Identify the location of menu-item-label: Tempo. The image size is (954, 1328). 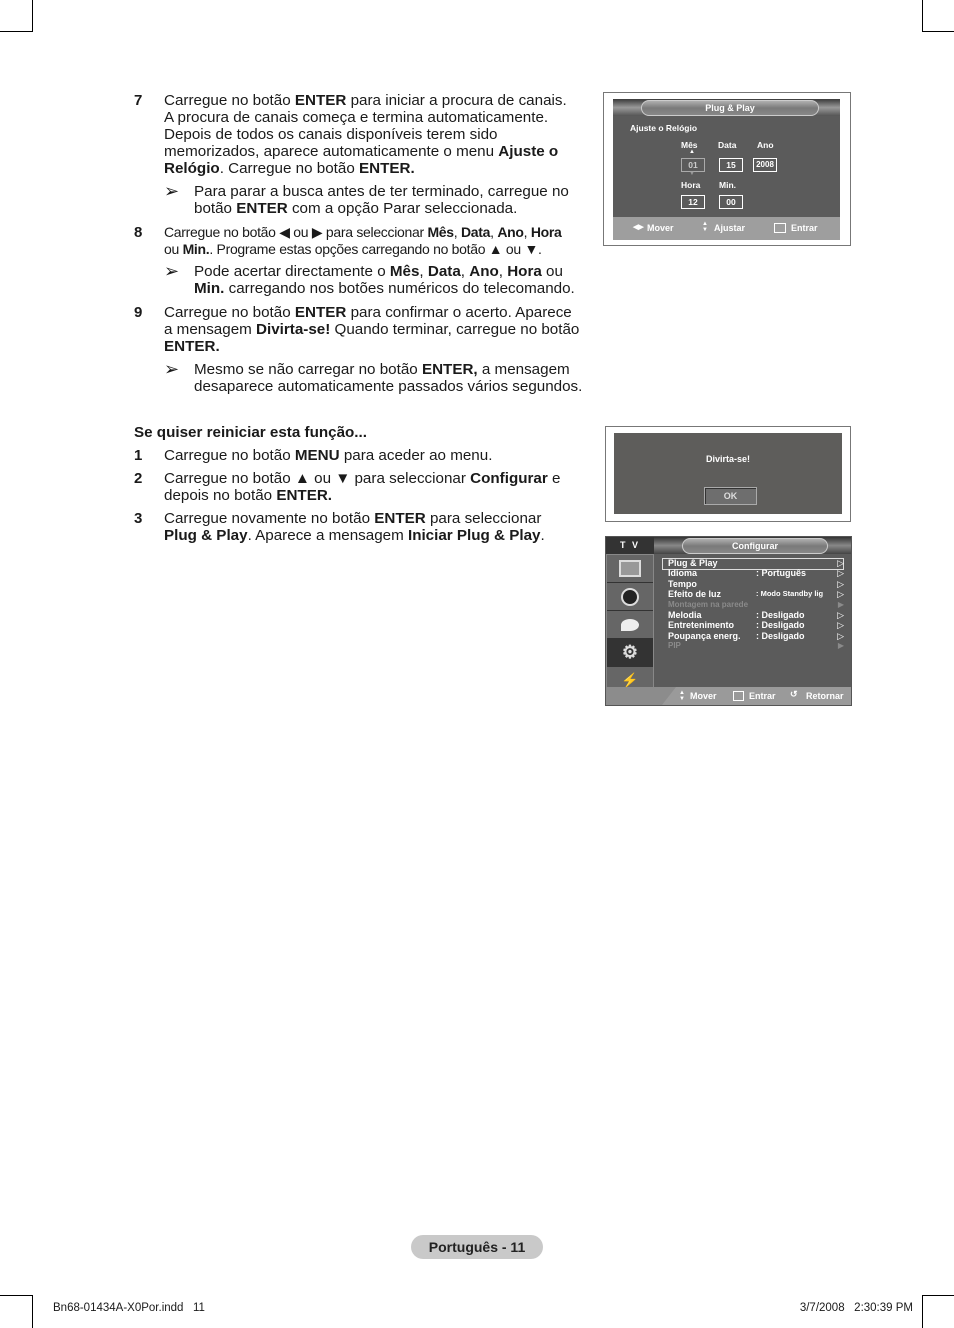
(682, 583).